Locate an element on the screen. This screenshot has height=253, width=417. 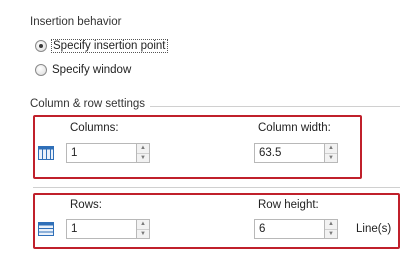
columns-spinner: ▲ ▼ is located at coordinates (108, 153).